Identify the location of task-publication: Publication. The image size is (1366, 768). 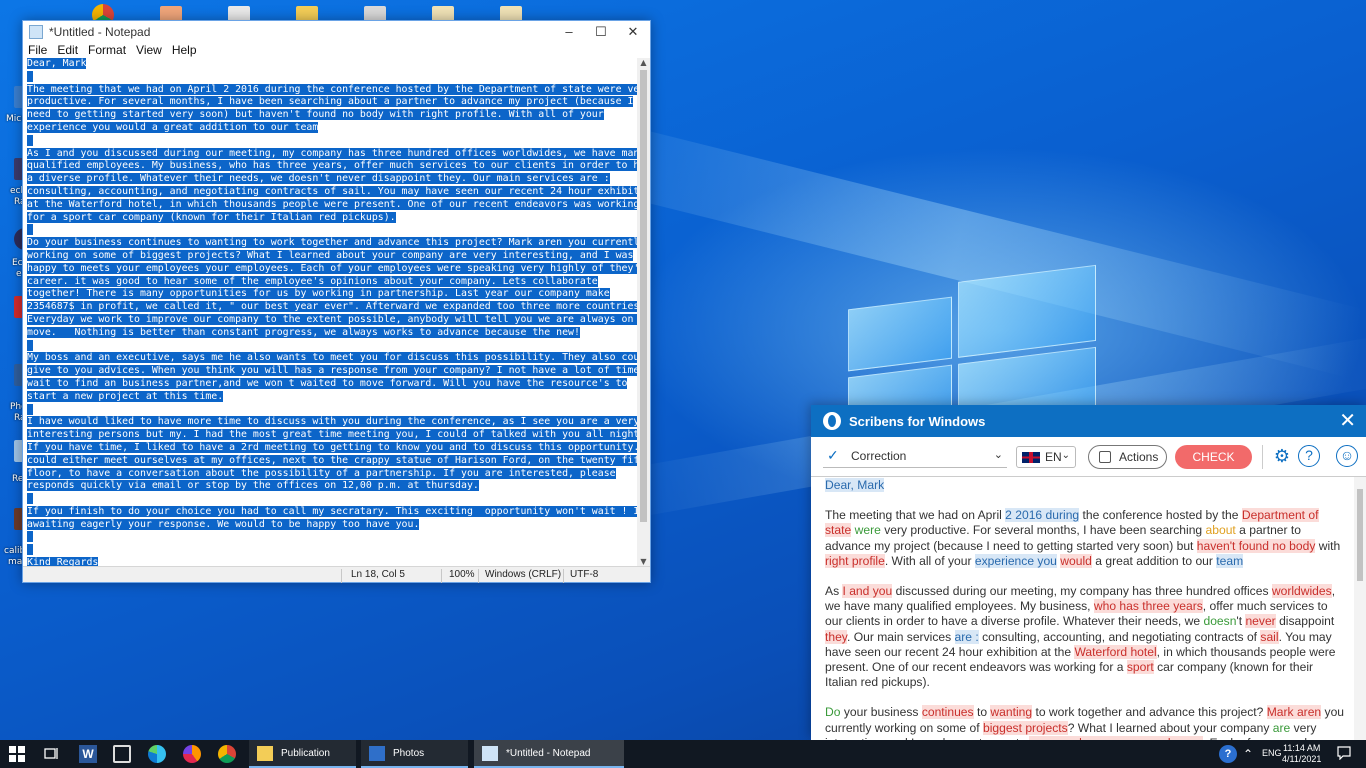
(302, 754).